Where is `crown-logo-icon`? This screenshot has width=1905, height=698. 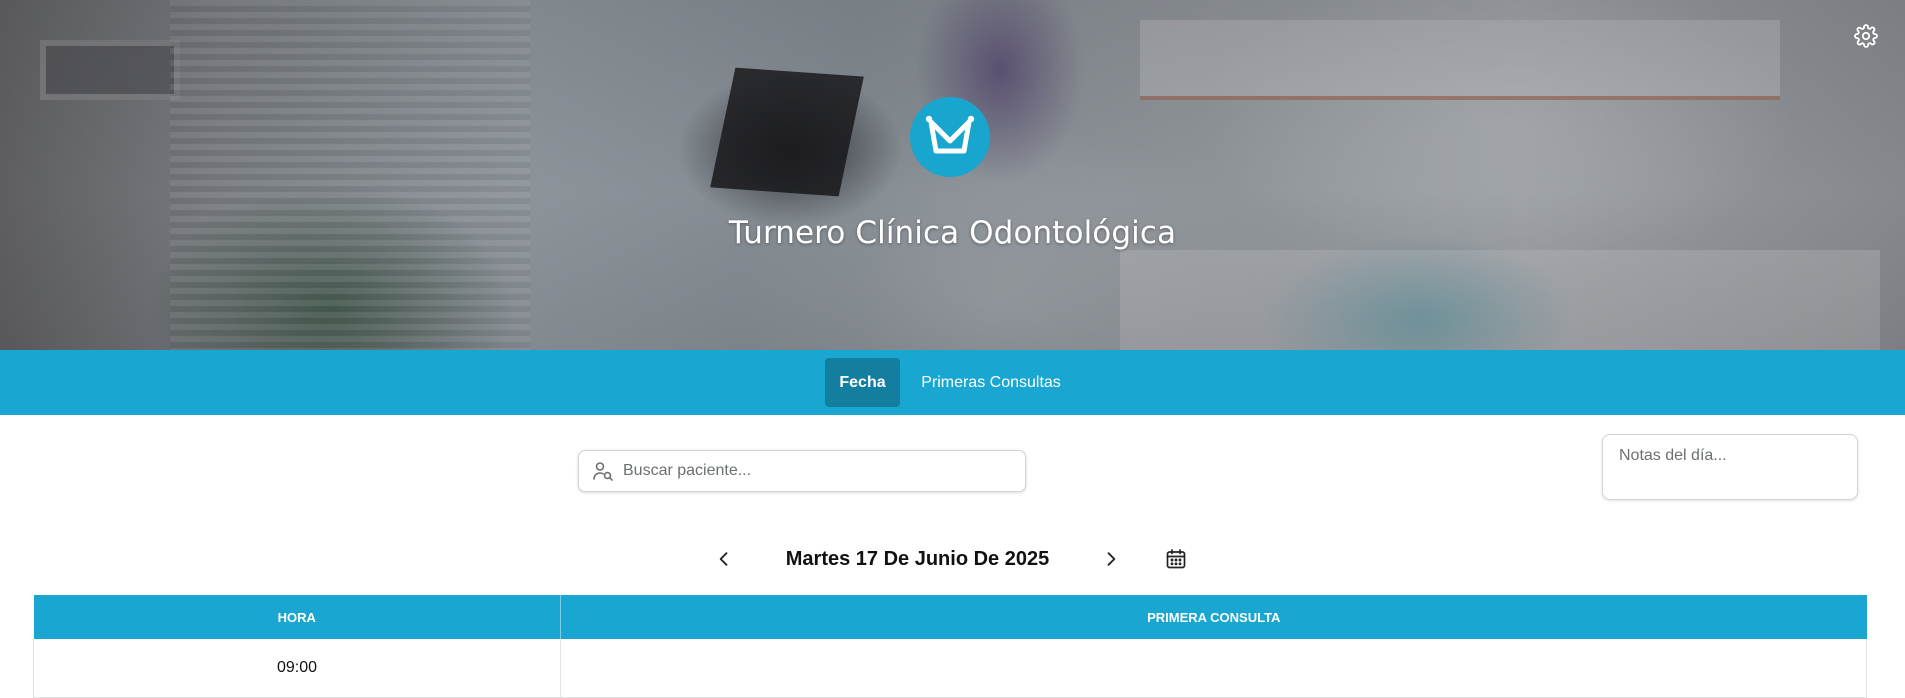
crown-logo-icon is located at coordinates (950, 137).